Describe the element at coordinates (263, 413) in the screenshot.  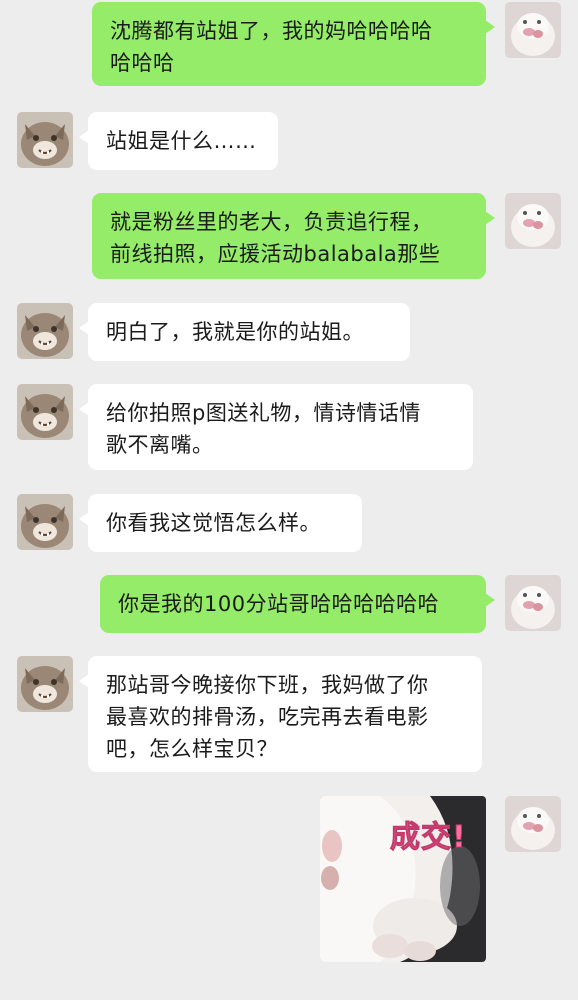
I see `message-text: 给你拍照p图送礼物，情诗情话情` at that location.